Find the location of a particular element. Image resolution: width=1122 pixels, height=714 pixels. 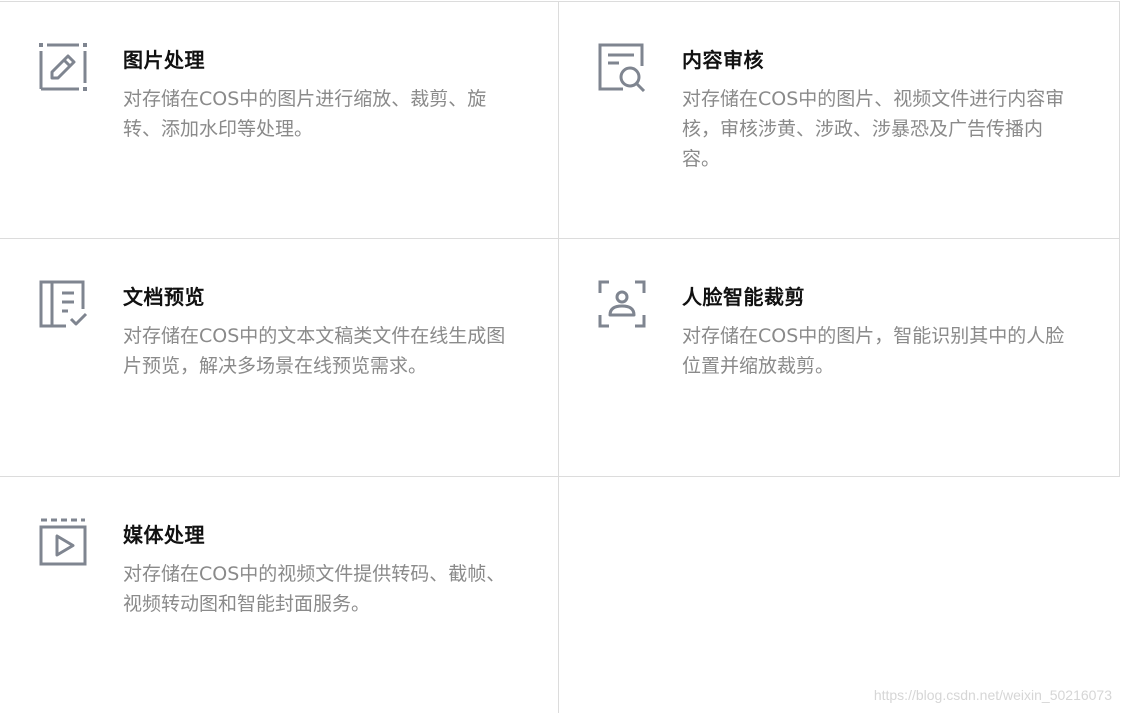

feature-description: 对存储在COS中的视频文件提供转码、截帧、视频转动图和智能封面服务。 is located at coordinates (314, 589).